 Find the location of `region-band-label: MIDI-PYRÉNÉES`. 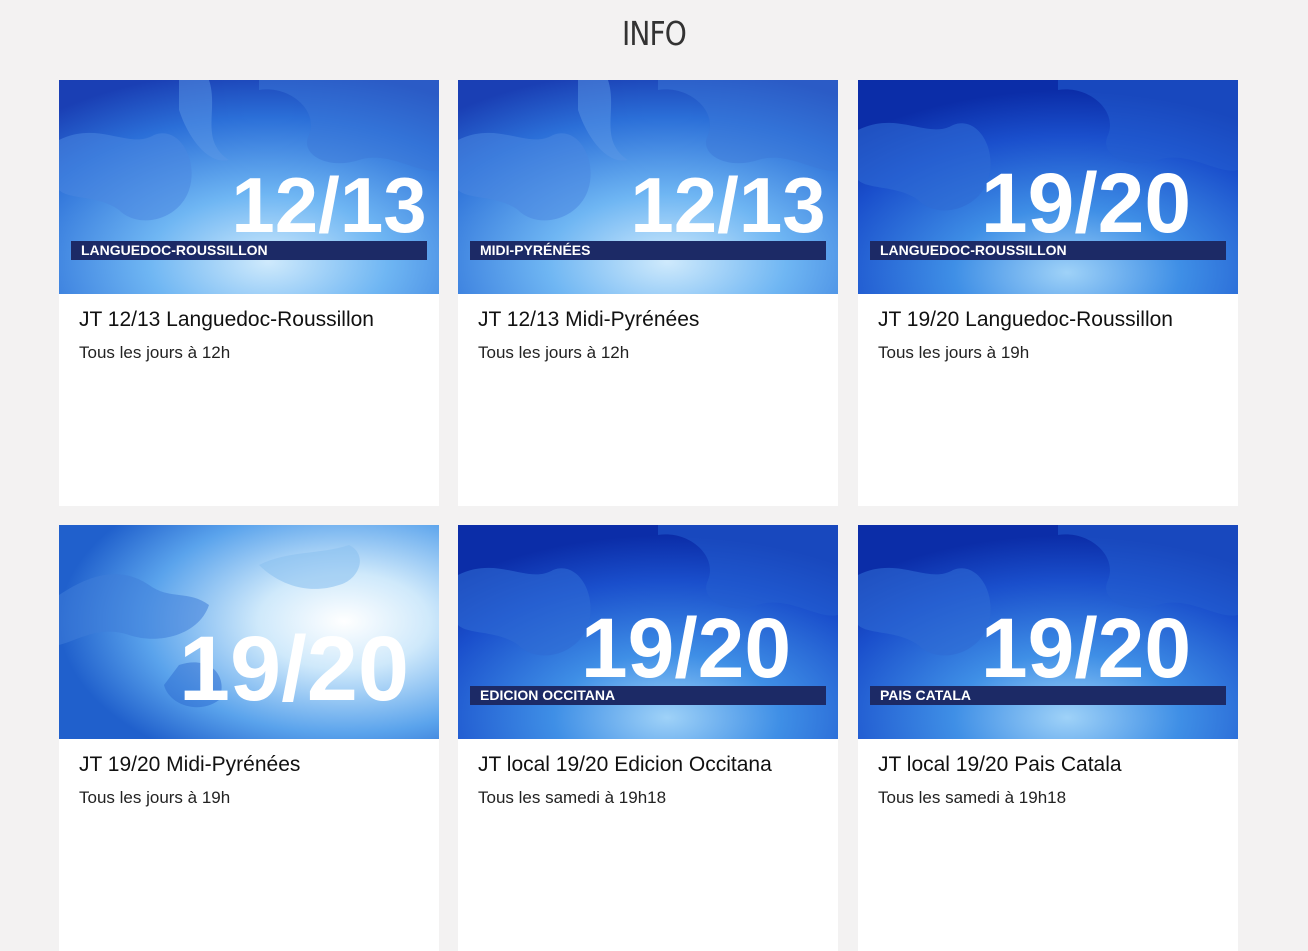

region-band-label: MIDI-PYRÉNÉES is located at coordinates (535, 250).